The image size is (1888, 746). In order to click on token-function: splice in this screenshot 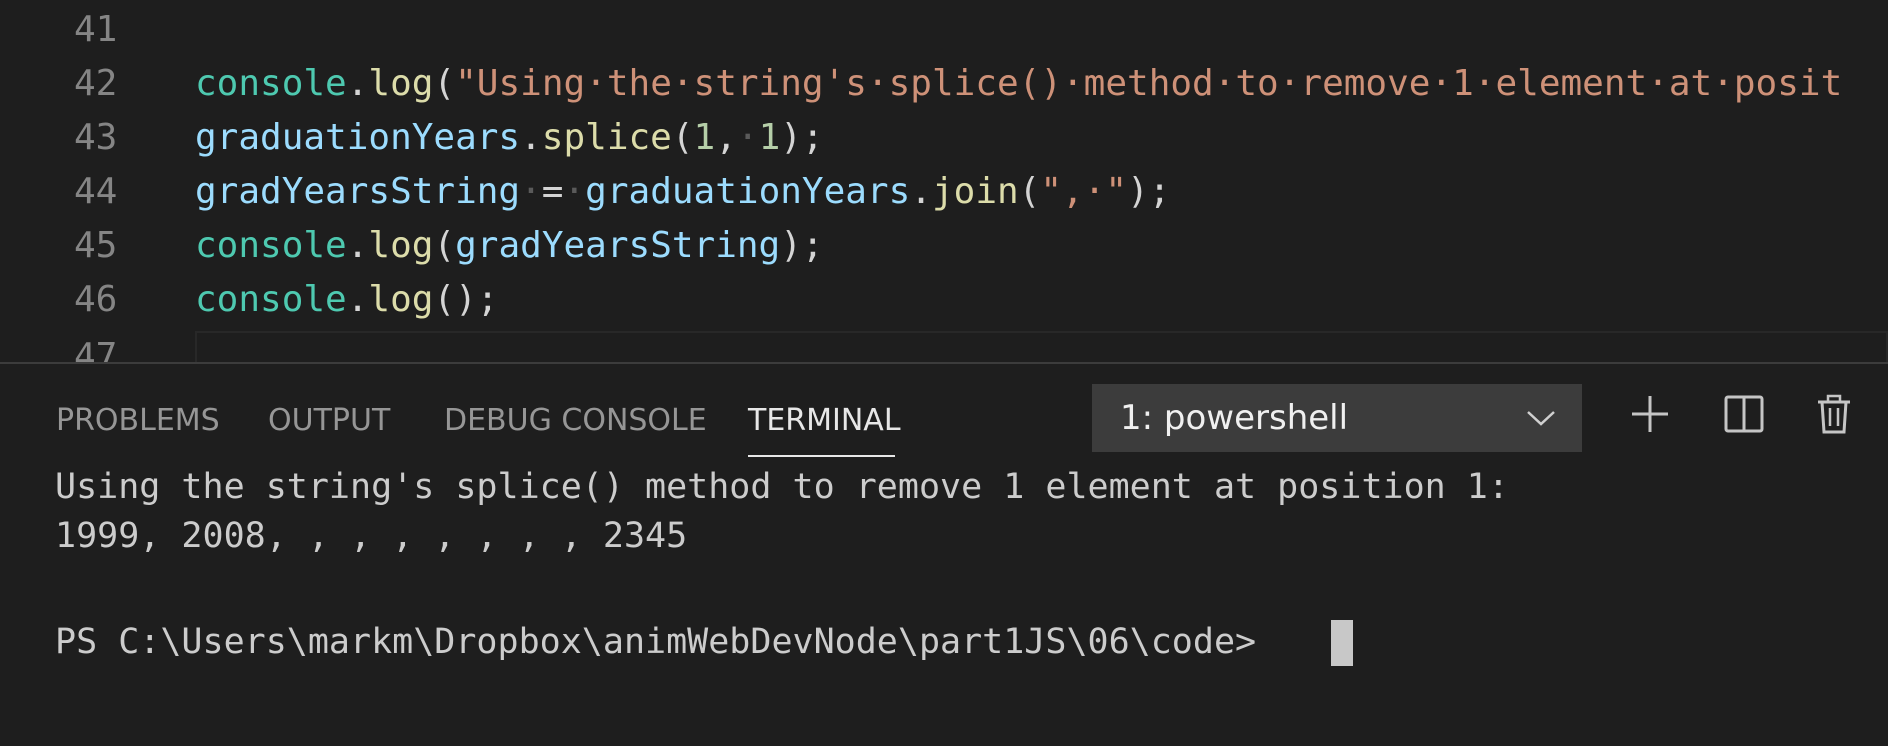, I will do `click(606, 137)`.